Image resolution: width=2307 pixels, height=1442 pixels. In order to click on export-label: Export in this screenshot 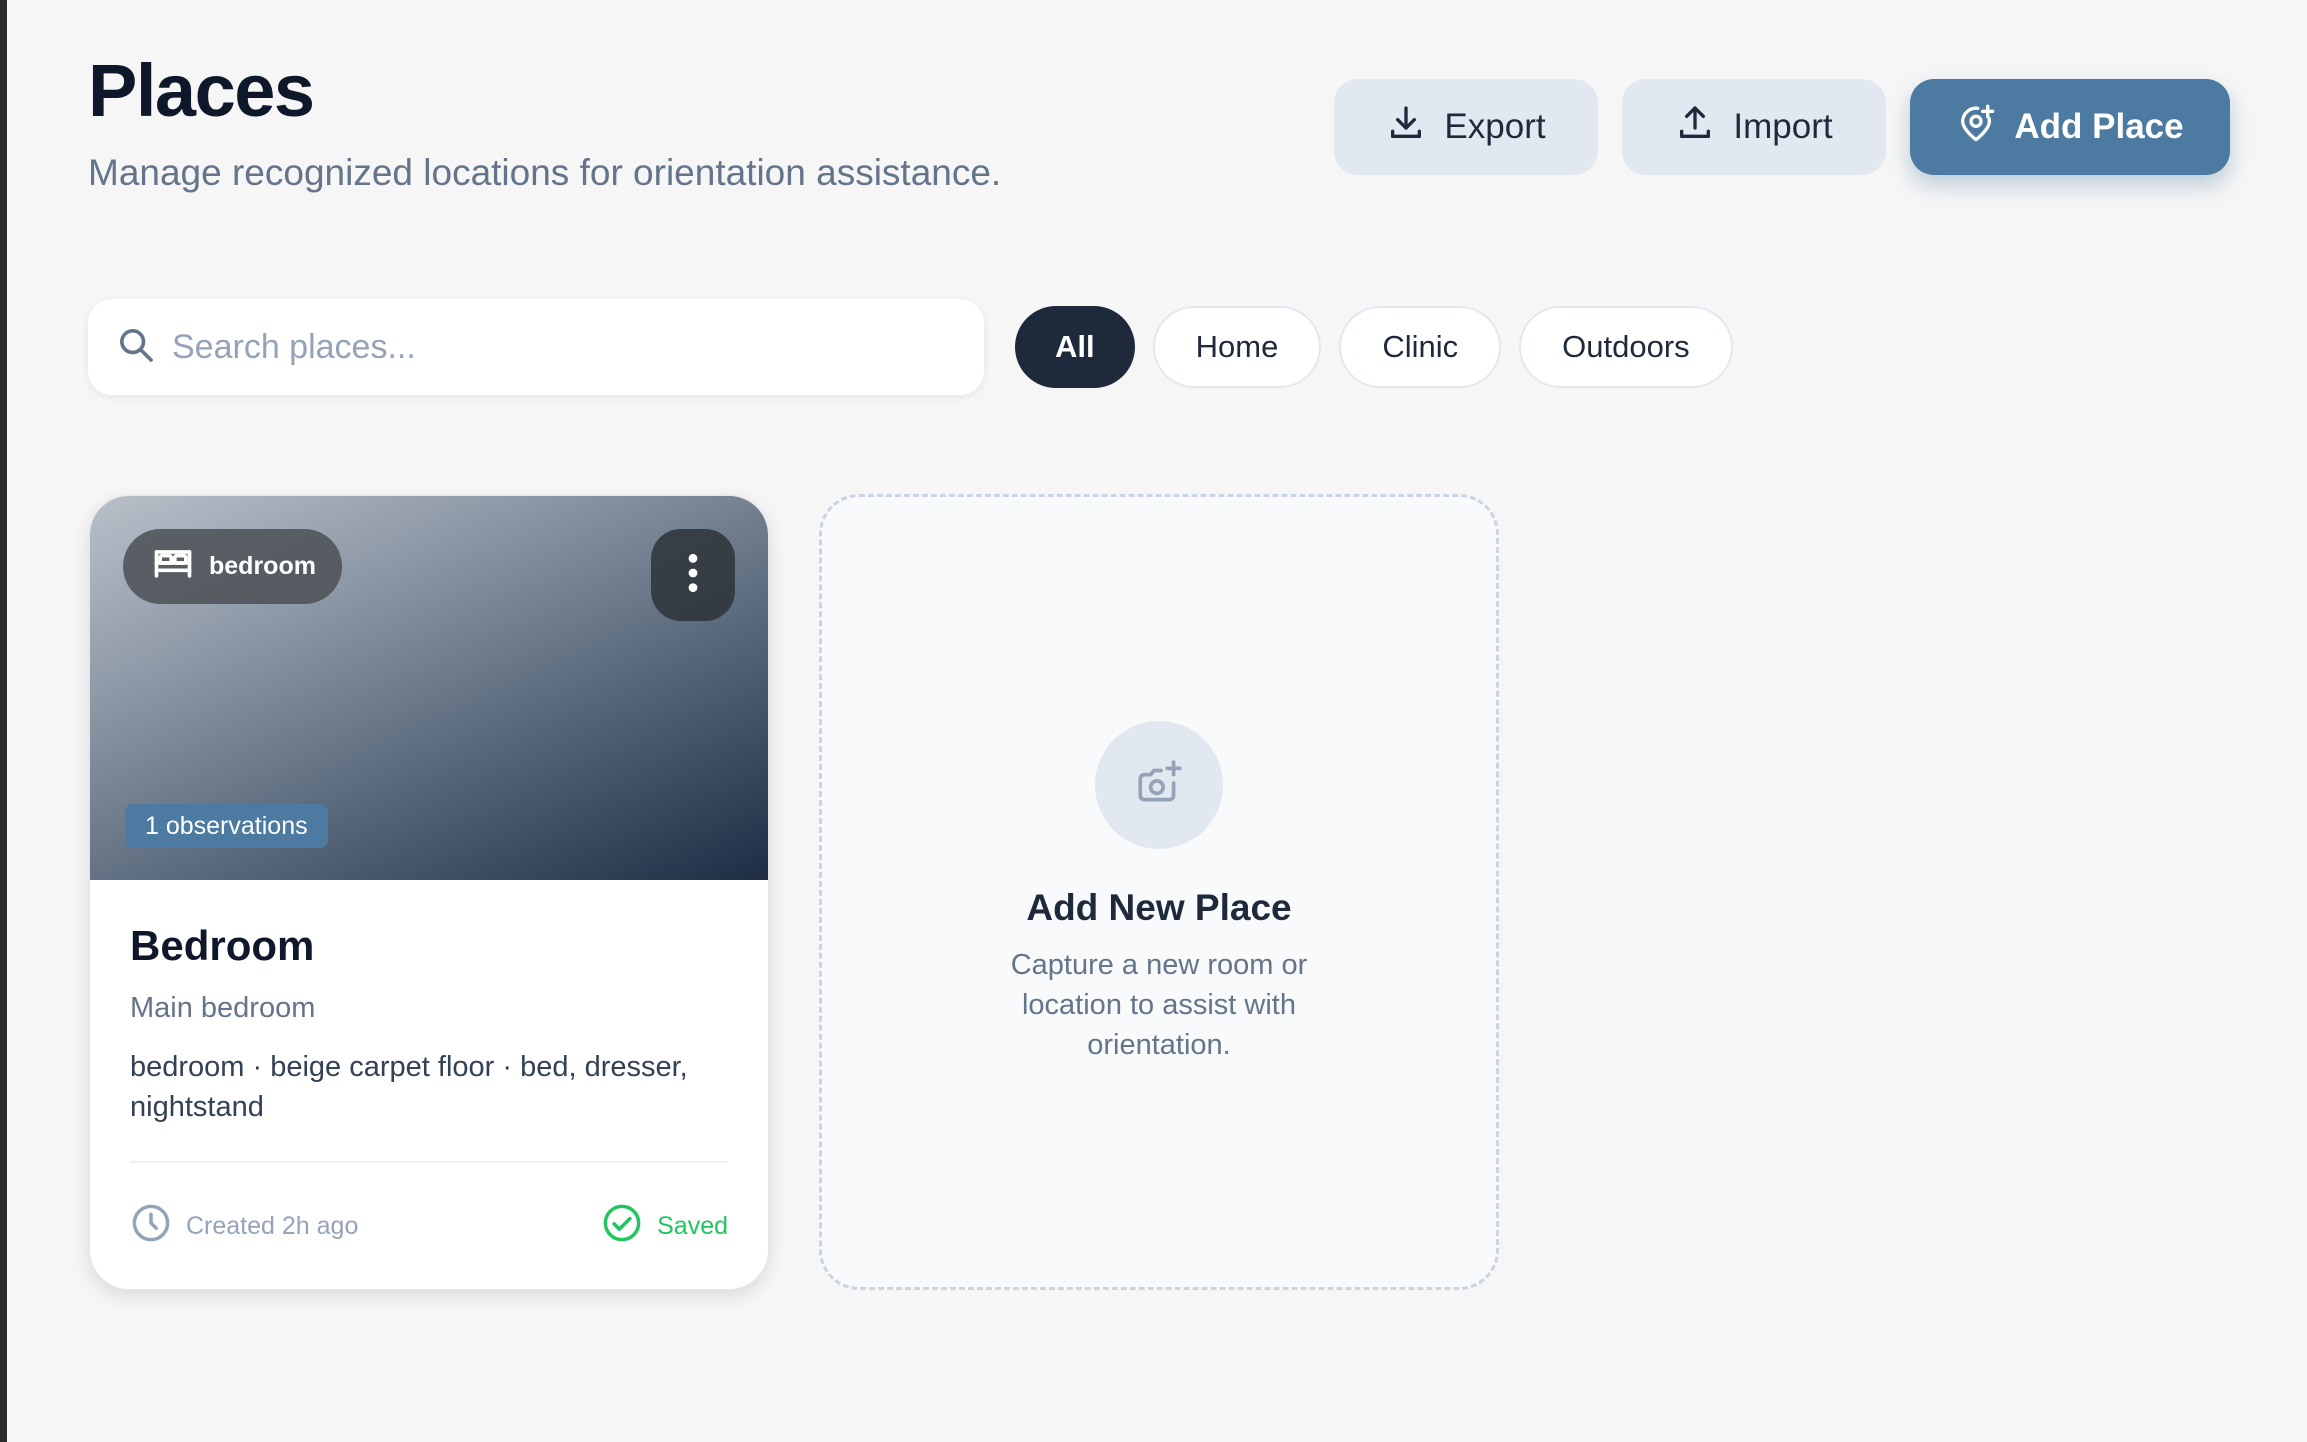, I will do `click(1495, 126)`.